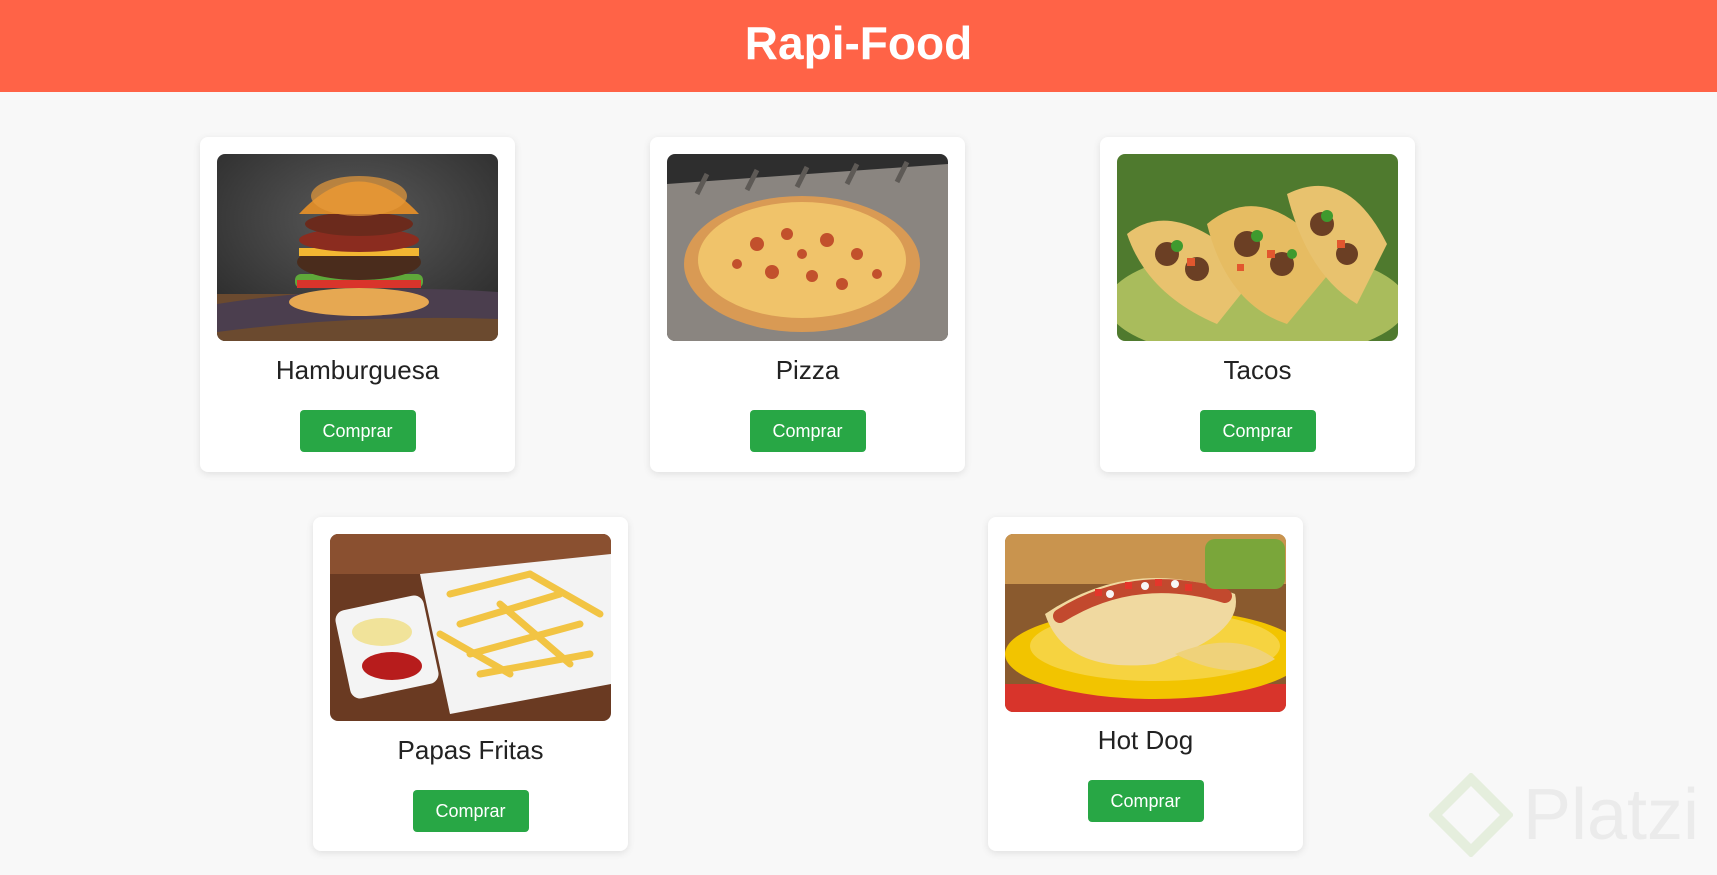 The height and width of the screenshot is (875, 1717). I want to click on product-card-tacos: Tacos Comprar, so click(1257, 304).